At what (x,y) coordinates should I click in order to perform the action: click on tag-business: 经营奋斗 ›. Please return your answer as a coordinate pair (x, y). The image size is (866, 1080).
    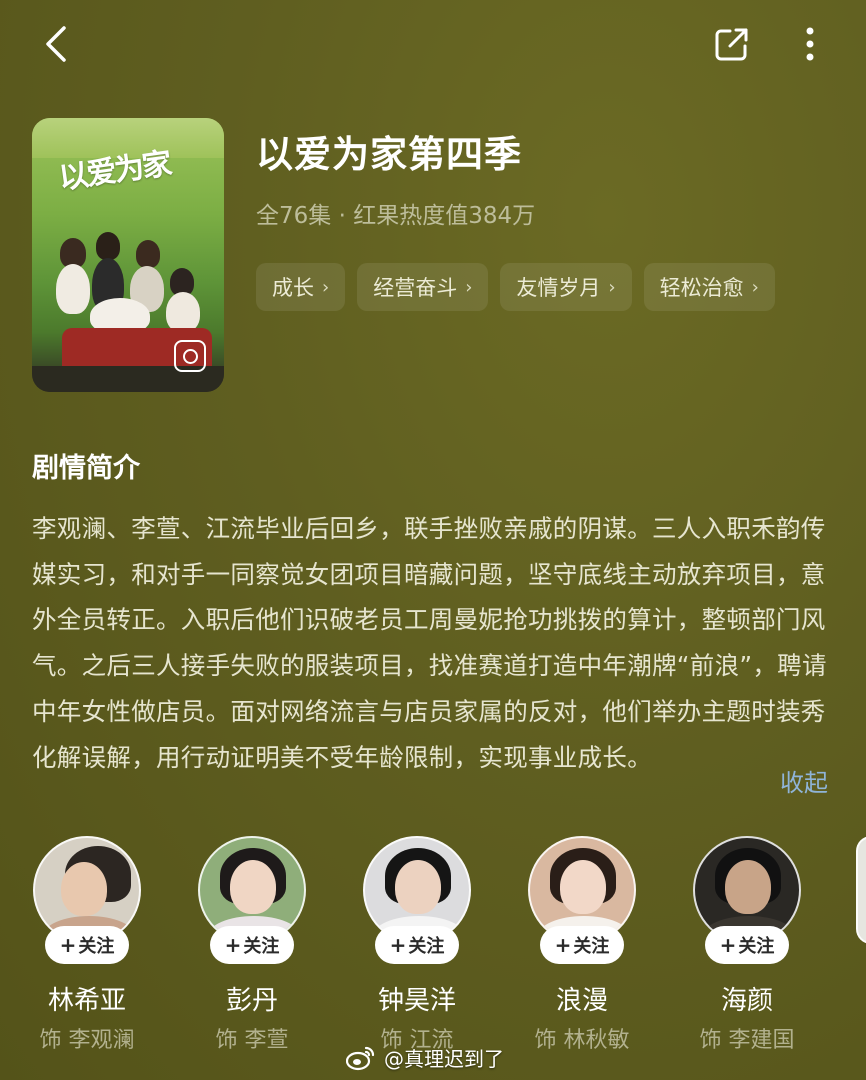
    Looking at the image, I should click on (423, 287).